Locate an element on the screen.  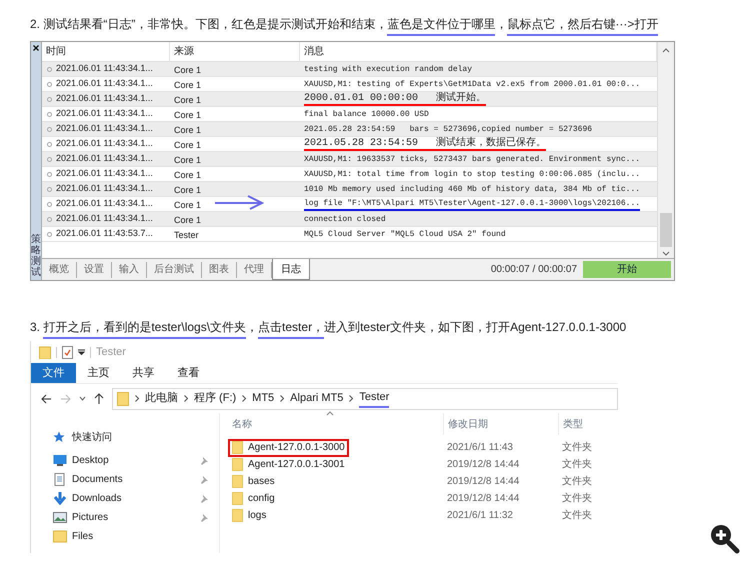
column-header: 来源 is located at coordinates (235, 51).